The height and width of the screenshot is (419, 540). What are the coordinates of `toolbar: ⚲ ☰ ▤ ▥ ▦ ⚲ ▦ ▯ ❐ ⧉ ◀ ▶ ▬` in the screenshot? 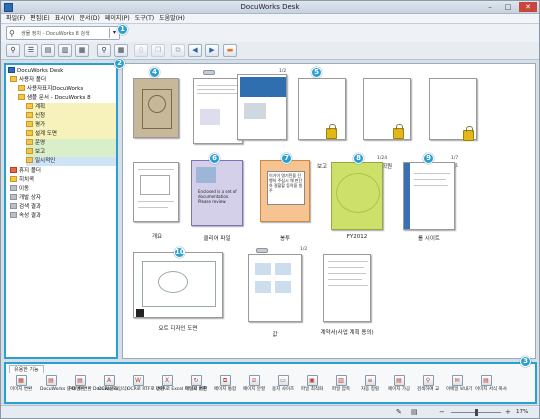 It's located at (270, 51).